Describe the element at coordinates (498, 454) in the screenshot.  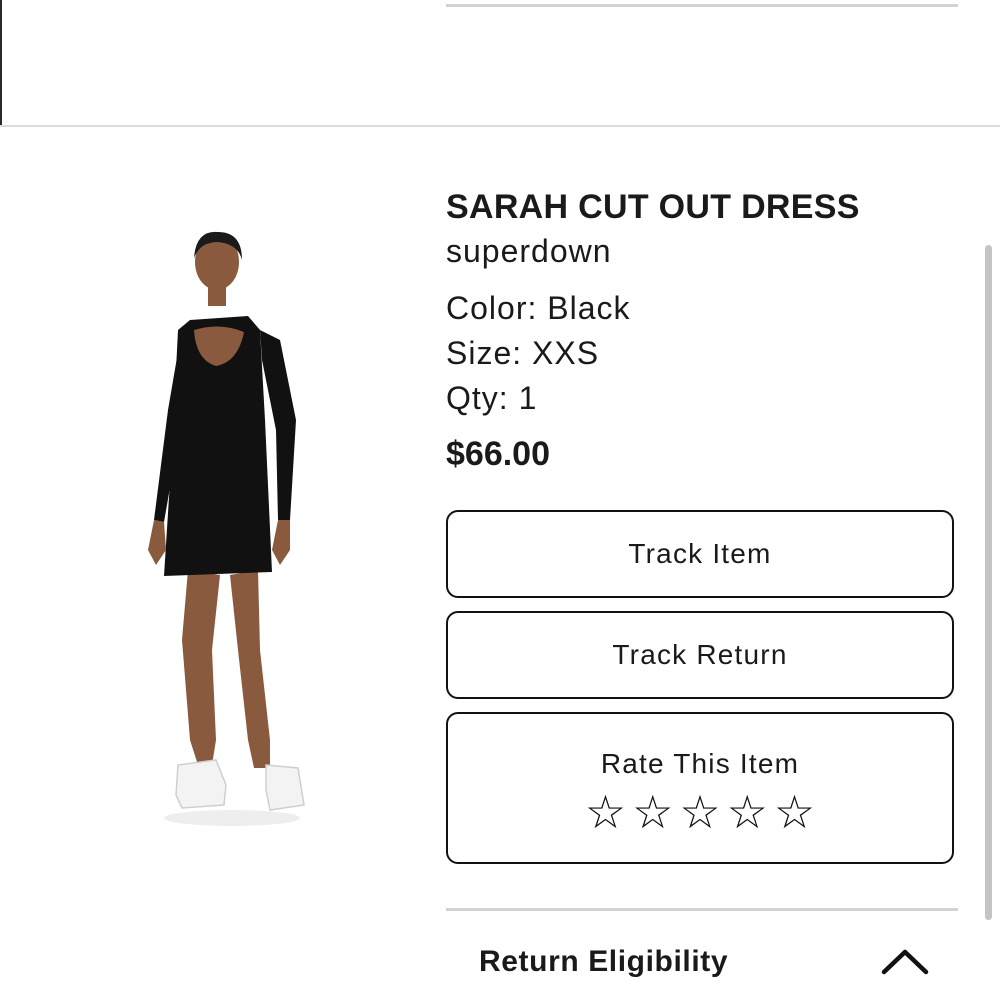
I see `product-price: $66.00` at that location.